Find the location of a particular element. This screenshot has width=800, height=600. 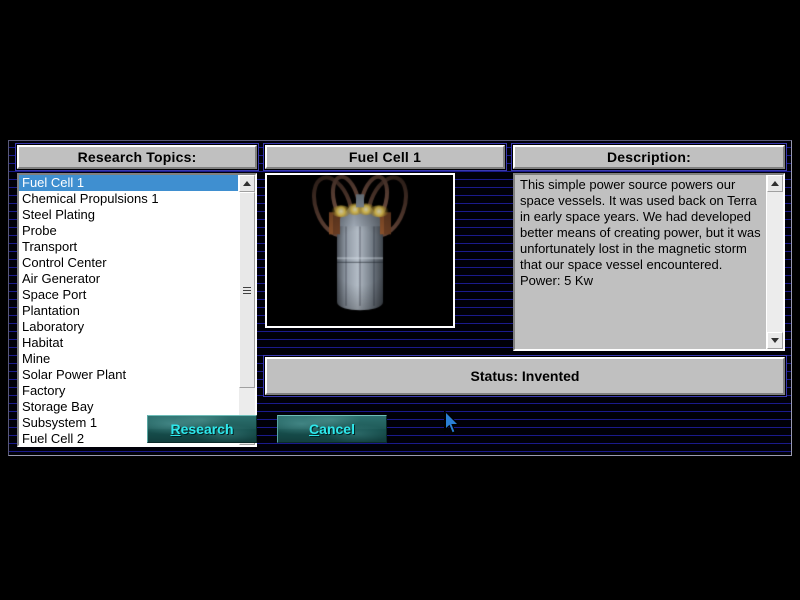

topics-scroll-track is located at coordinates (247, 310).